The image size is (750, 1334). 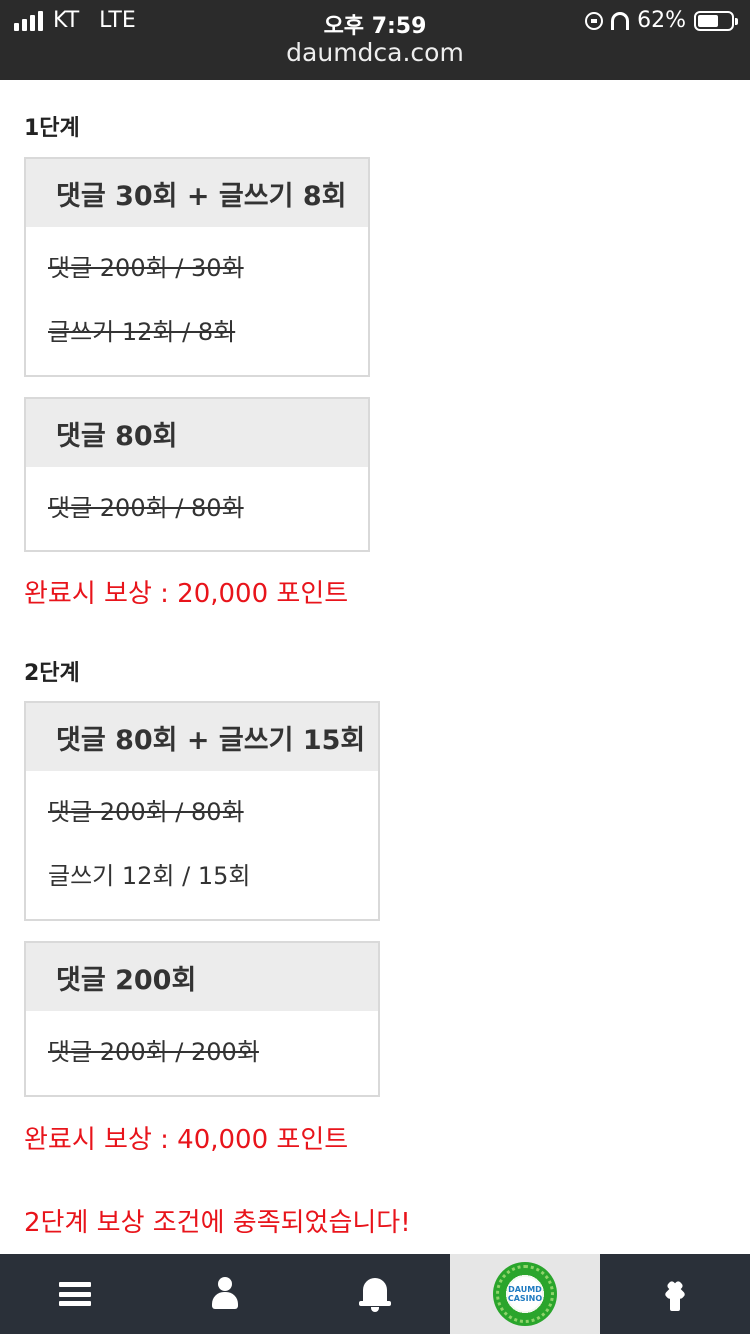 I want to click on profile-button, so click(x=225, y=1294).